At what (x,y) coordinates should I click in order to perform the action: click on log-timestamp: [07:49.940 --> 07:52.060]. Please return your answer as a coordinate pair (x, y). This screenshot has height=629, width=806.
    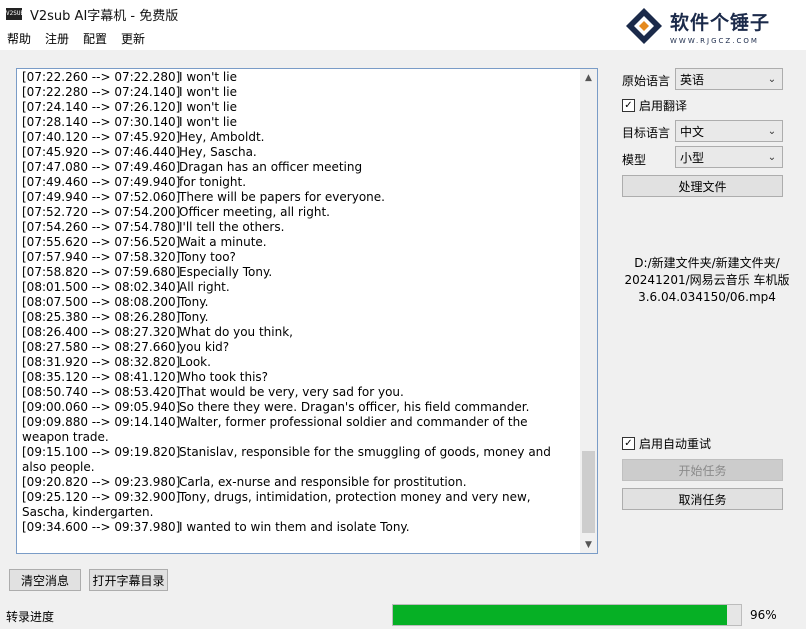
    Looking at the image, I should click on (101, 197).